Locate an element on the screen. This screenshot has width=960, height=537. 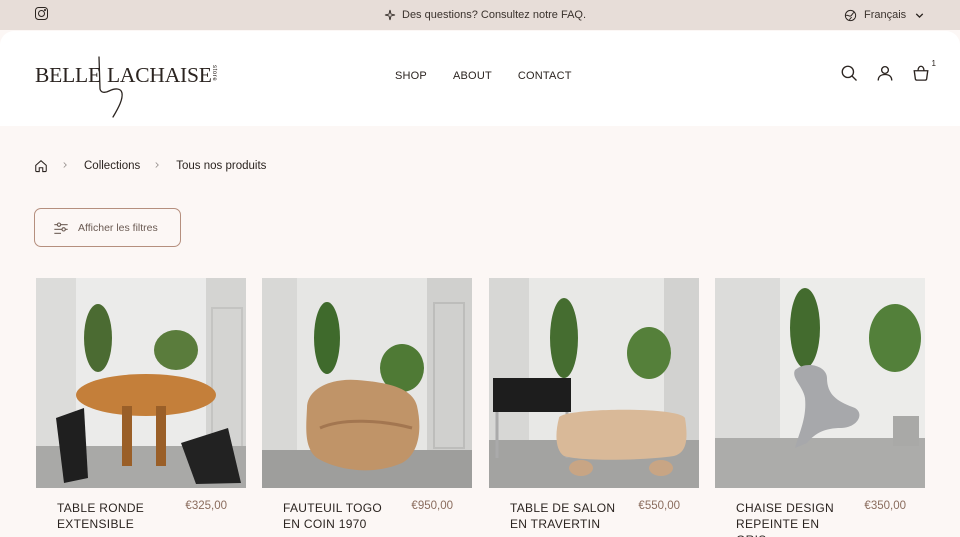
nav-shop: SHOP is located at coordinates (411, 76).